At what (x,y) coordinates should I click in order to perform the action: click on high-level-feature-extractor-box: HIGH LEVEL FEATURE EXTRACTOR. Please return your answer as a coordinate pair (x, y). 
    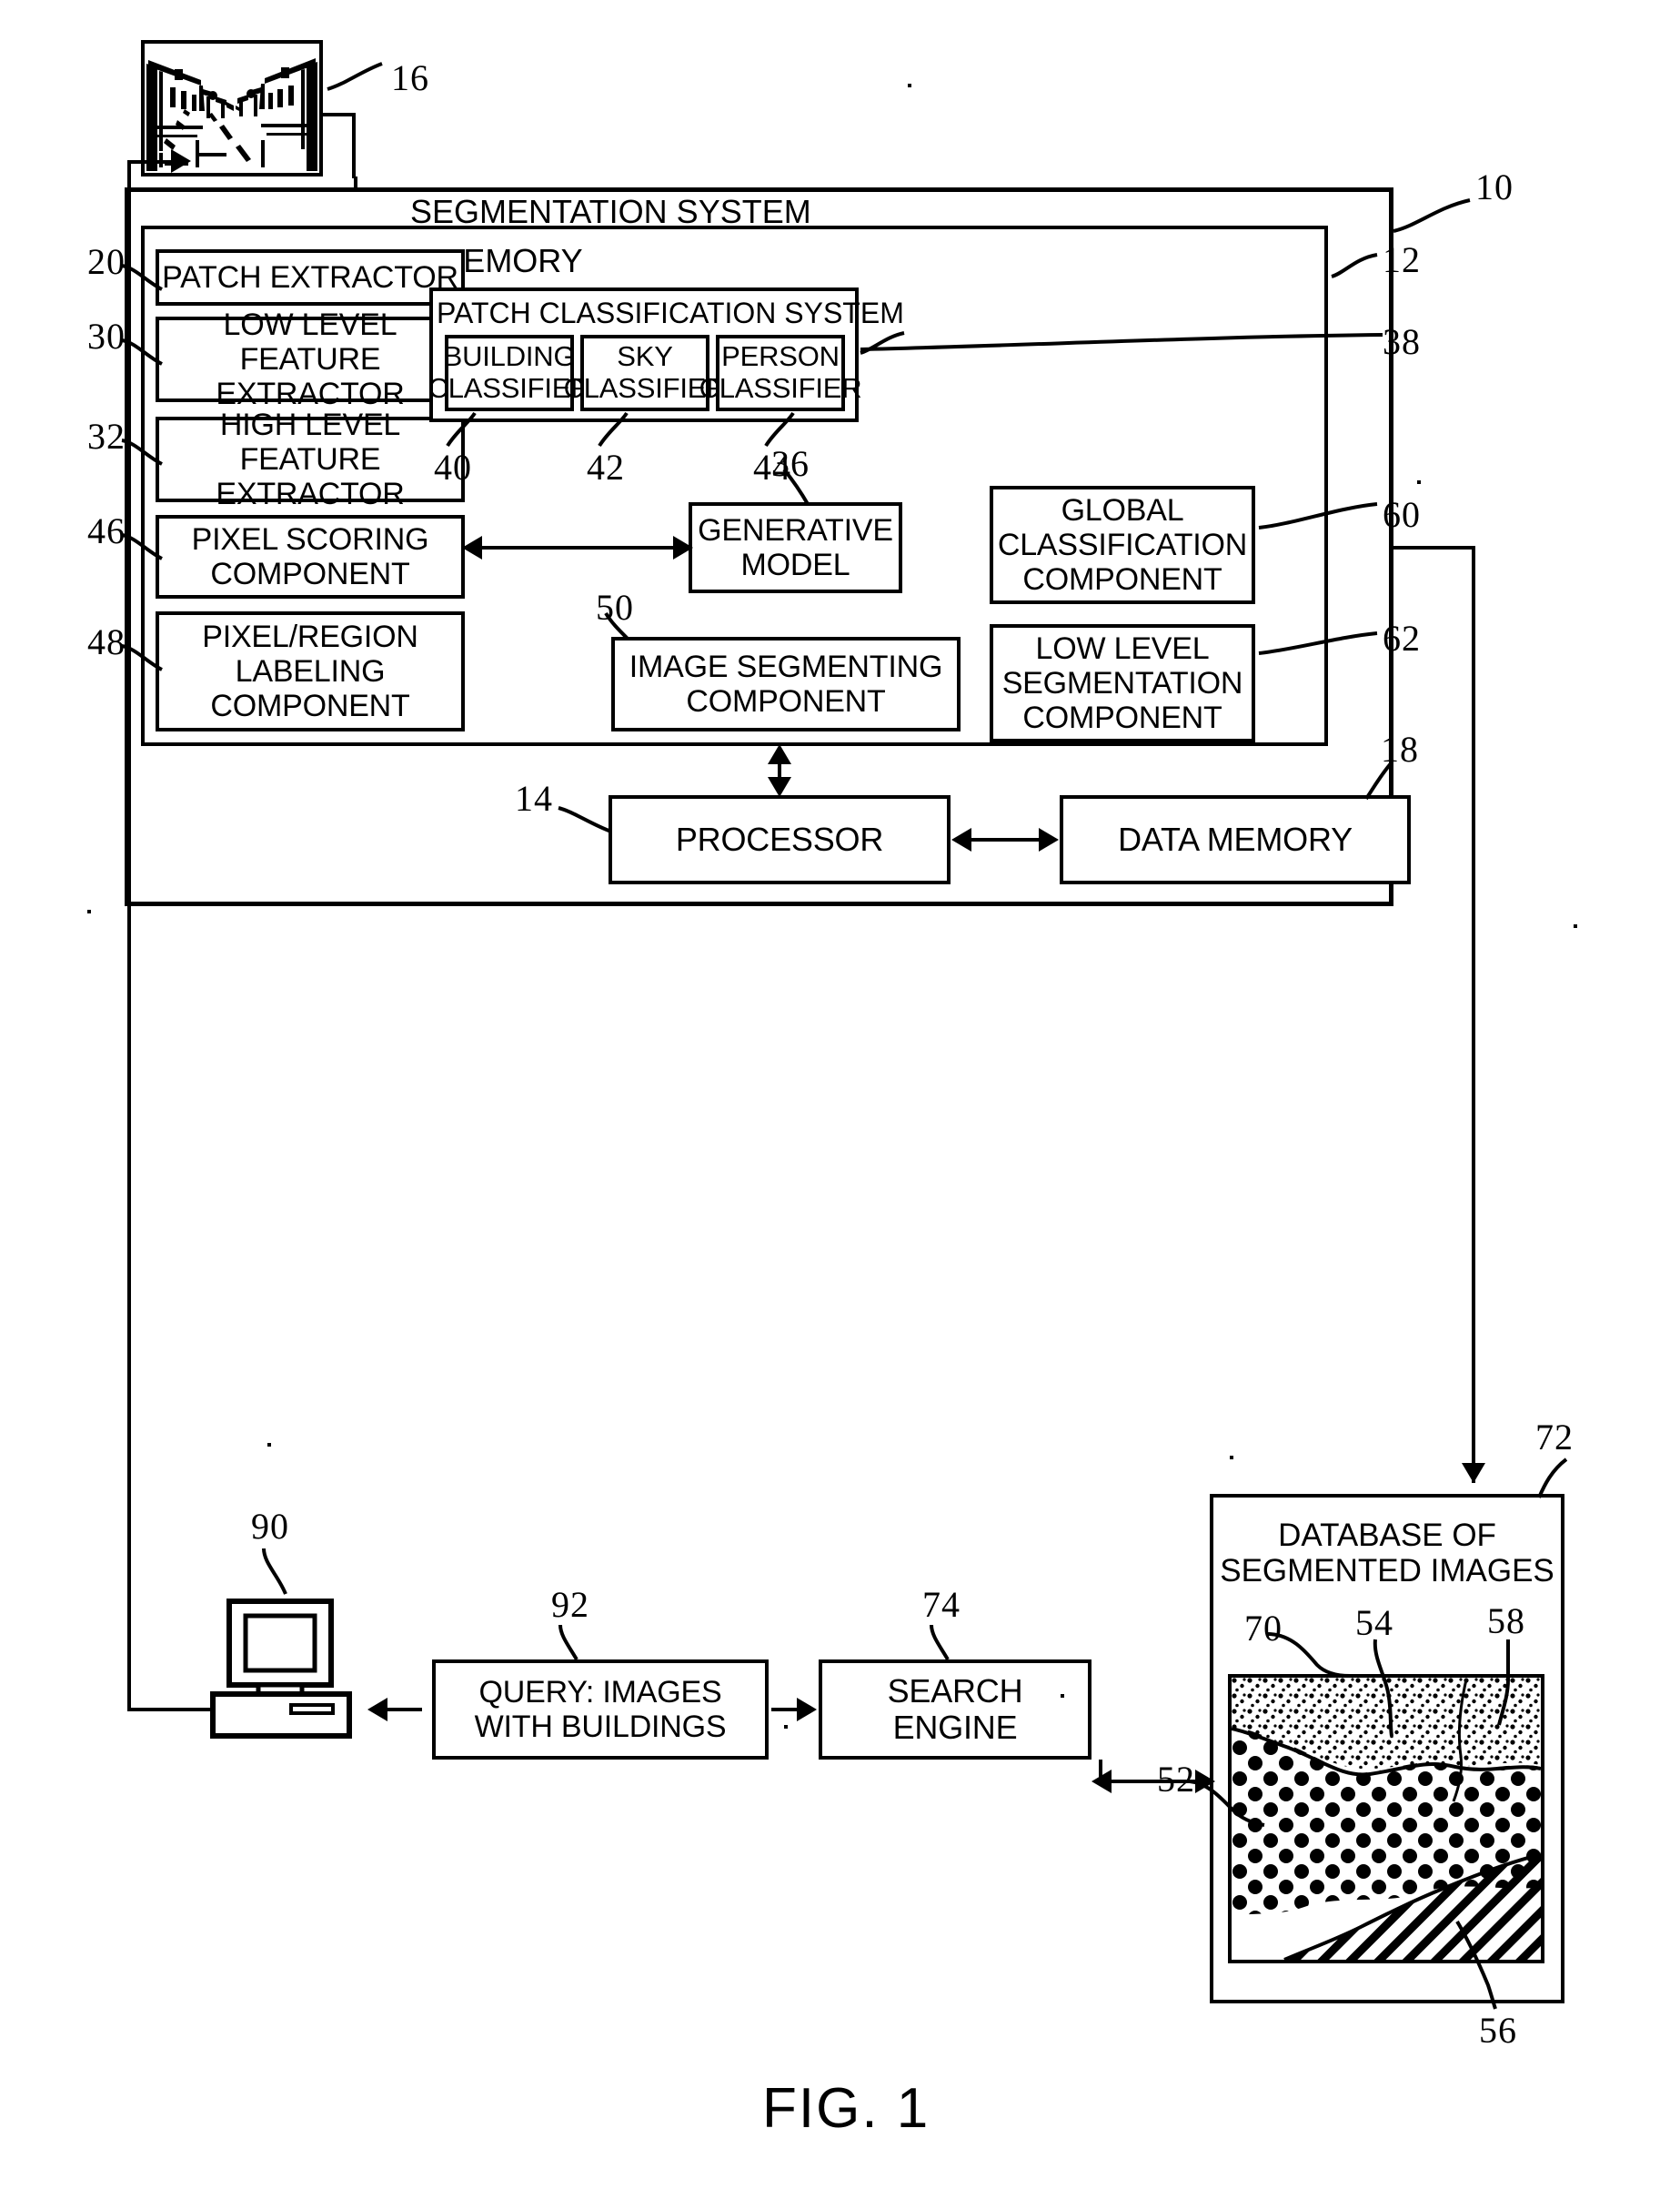
    Looking at the image, I should click on (310, 460).